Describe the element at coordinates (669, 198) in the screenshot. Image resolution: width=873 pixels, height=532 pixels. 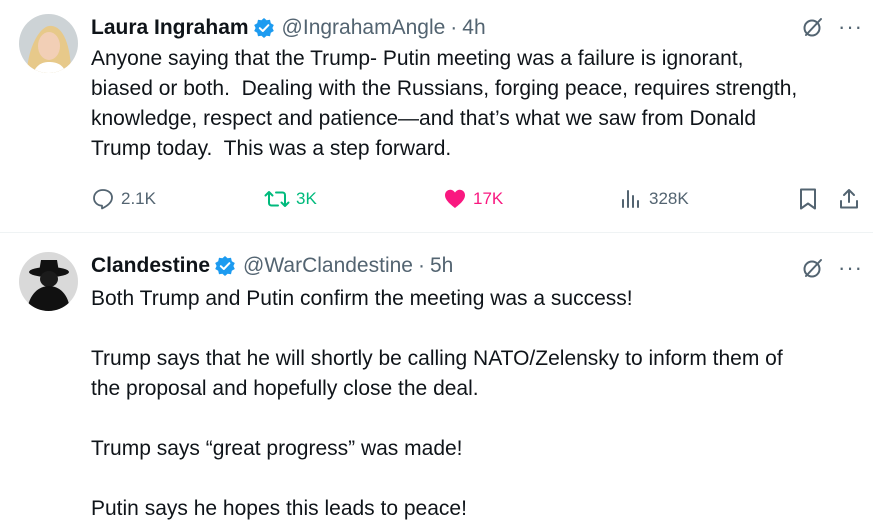
I see `views-count: 328K` at that location.